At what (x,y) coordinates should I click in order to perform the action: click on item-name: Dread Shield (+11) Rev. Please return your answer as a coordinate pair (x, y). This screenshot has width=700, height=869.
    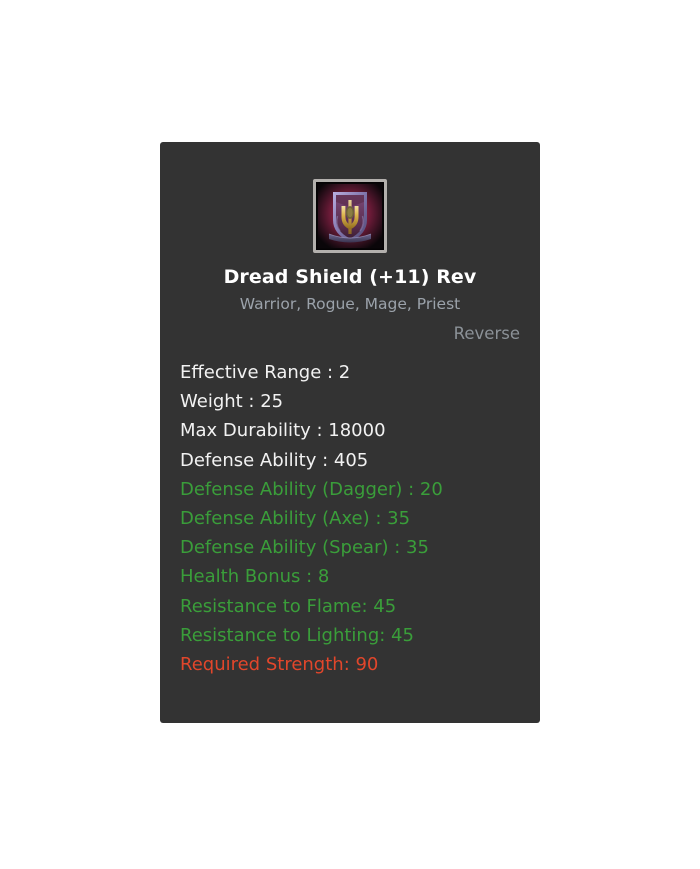
    Looking at the image, I should click on (350, 277).